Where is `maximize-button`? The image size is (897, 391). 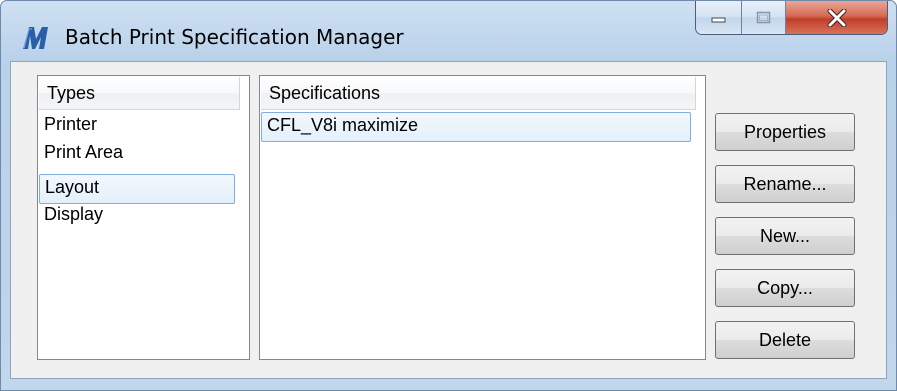
maximize-button is located at coordinates (764, 17).